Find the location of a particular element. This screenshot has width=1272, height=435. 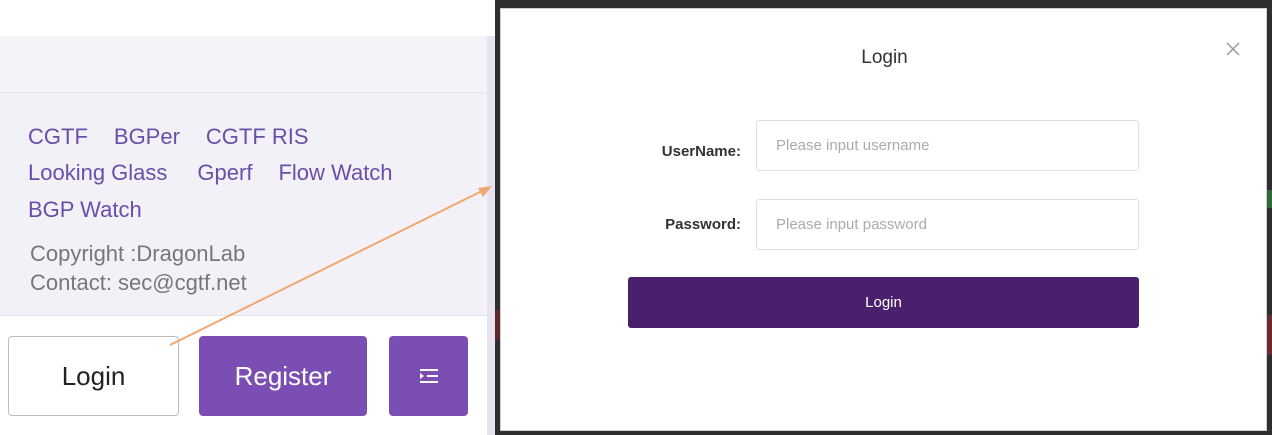

link-bgp-watch: BGP Watch is located at coordinates (85, 210).